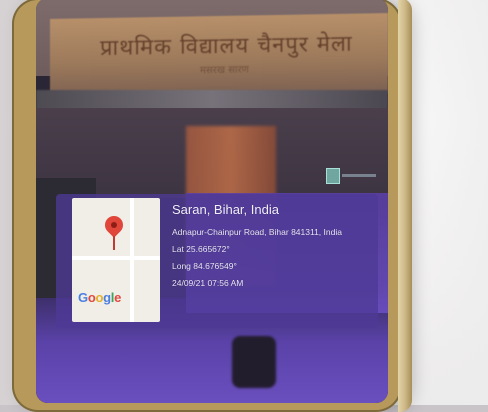  What do you see at coordinates (224, 70) in the screenshot?
I see `signboard-subtext: मसरख सारण` at bounding box center [224, 70].